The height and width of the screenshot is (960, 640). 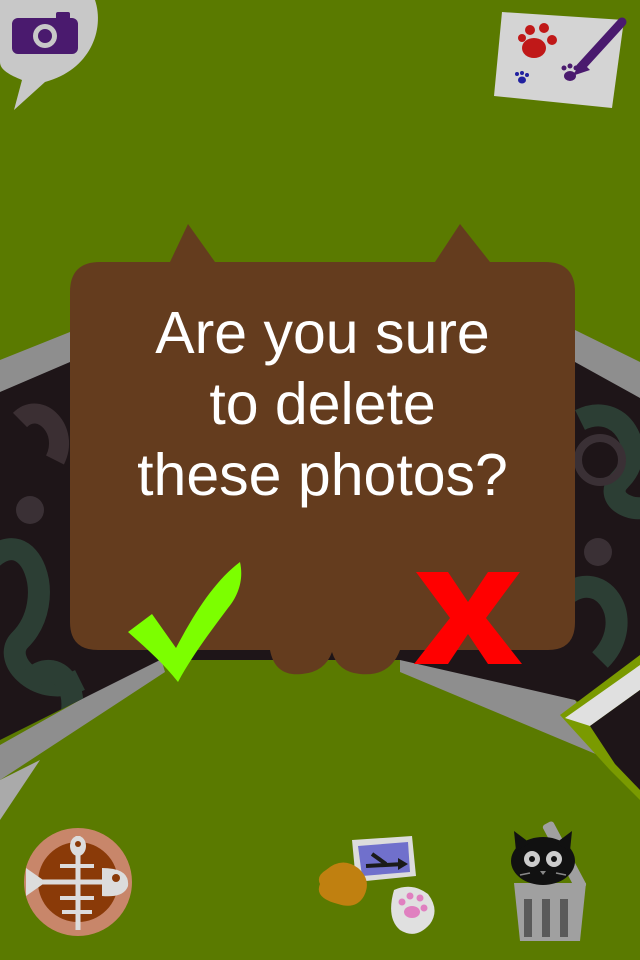 I want to click on paint-paper-icon, so click(x=560, y=60).